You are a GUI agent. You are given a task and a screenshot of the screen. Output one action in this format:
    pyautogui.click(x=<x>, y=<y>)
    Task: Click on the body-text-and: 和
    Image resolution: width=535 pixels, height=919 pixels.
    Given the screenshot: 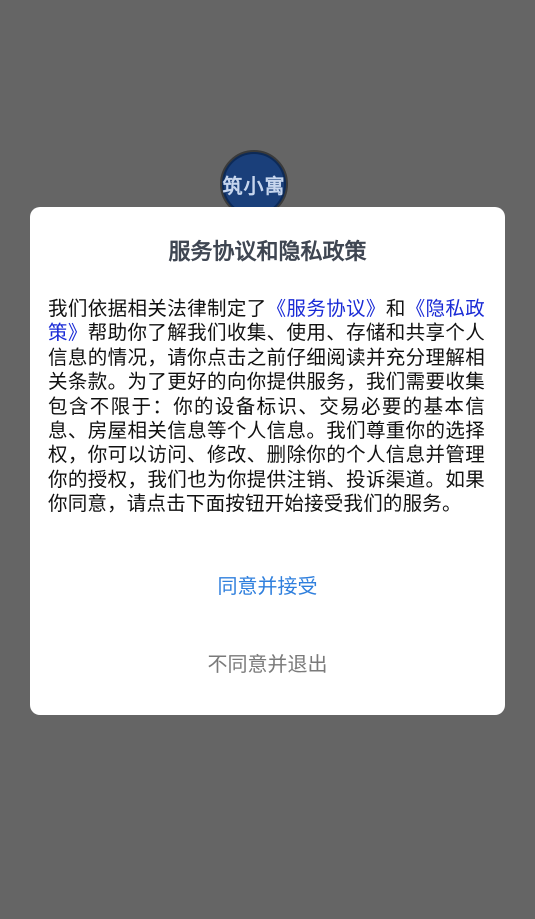 What is the action you would take?
    pyautogui.click(x=395, y=308)
    